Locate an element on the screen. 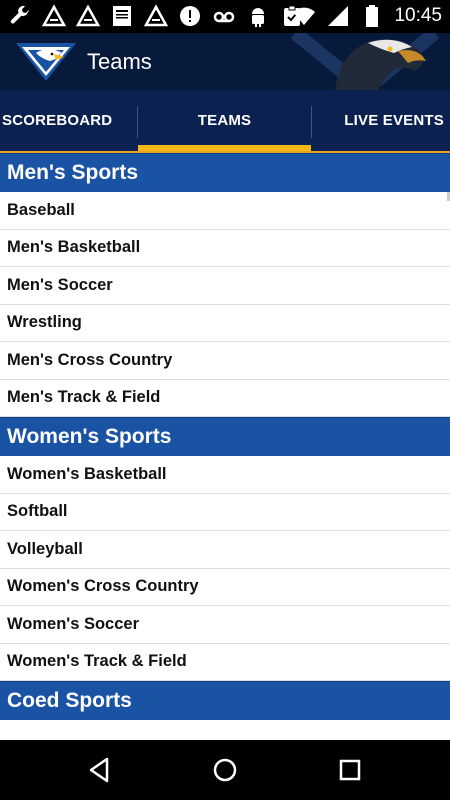 This screenshot has height=800, width=450. team-name: Men's Soccer is located at coordinates (60, 284).